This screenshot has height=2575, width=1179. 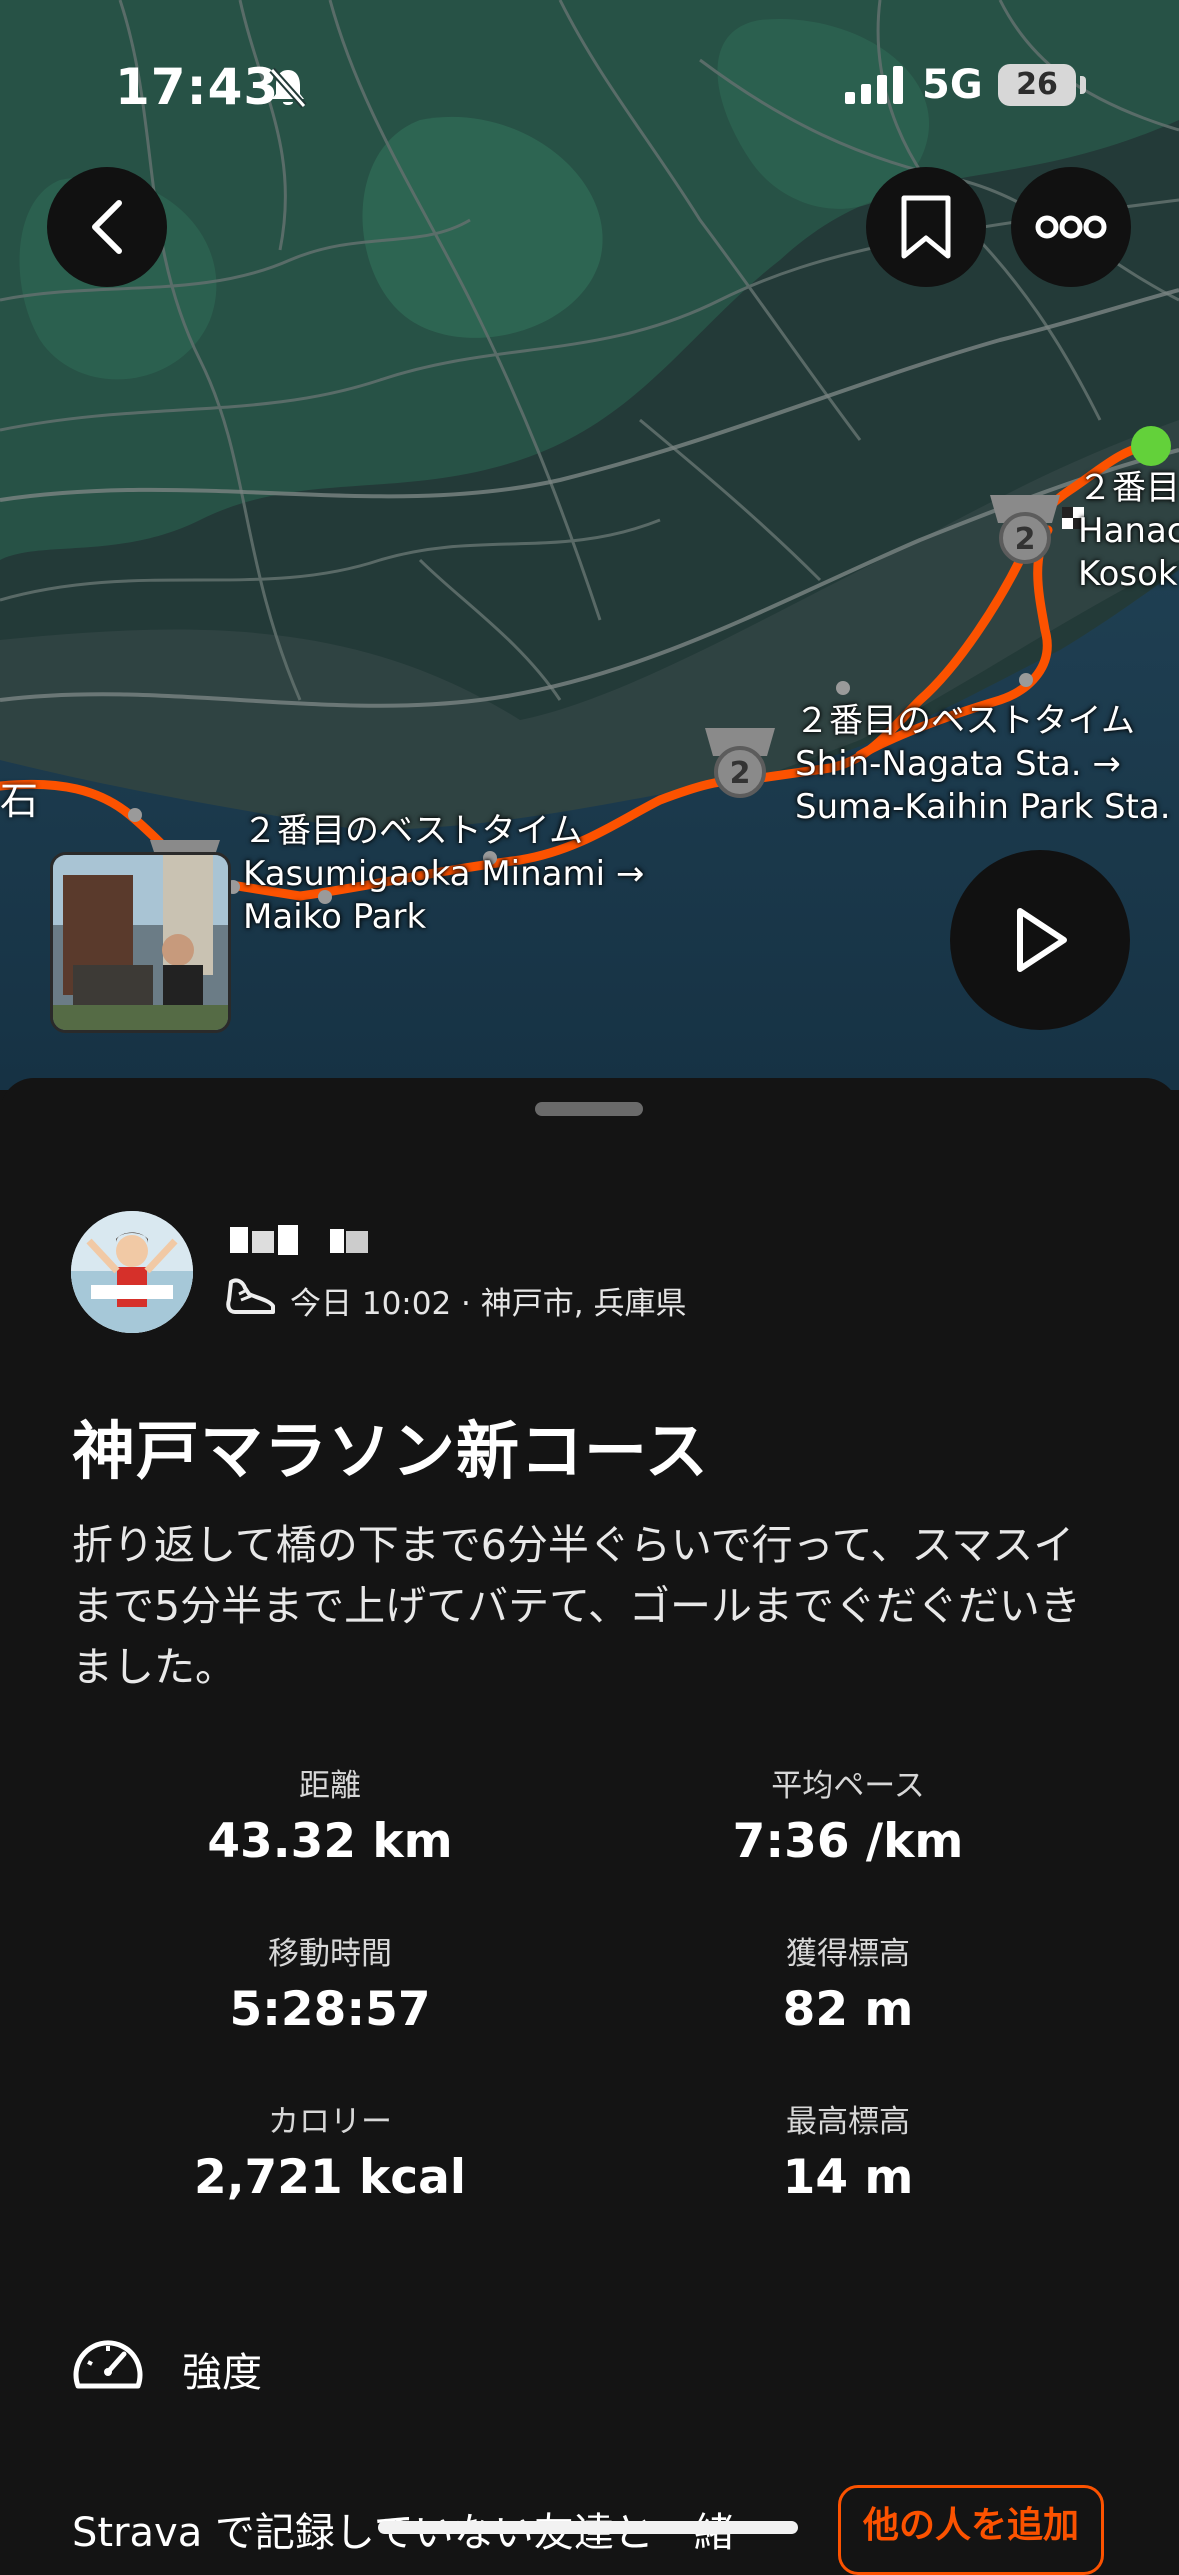 I want to click on play-flyover-button, so click(x=1040, y=940).